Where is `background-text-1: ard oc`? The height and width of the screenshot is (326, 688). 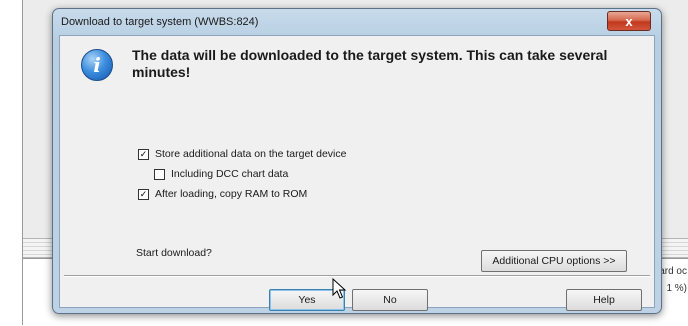 background-text-1: ard oc is located at coordinates (673, 271).